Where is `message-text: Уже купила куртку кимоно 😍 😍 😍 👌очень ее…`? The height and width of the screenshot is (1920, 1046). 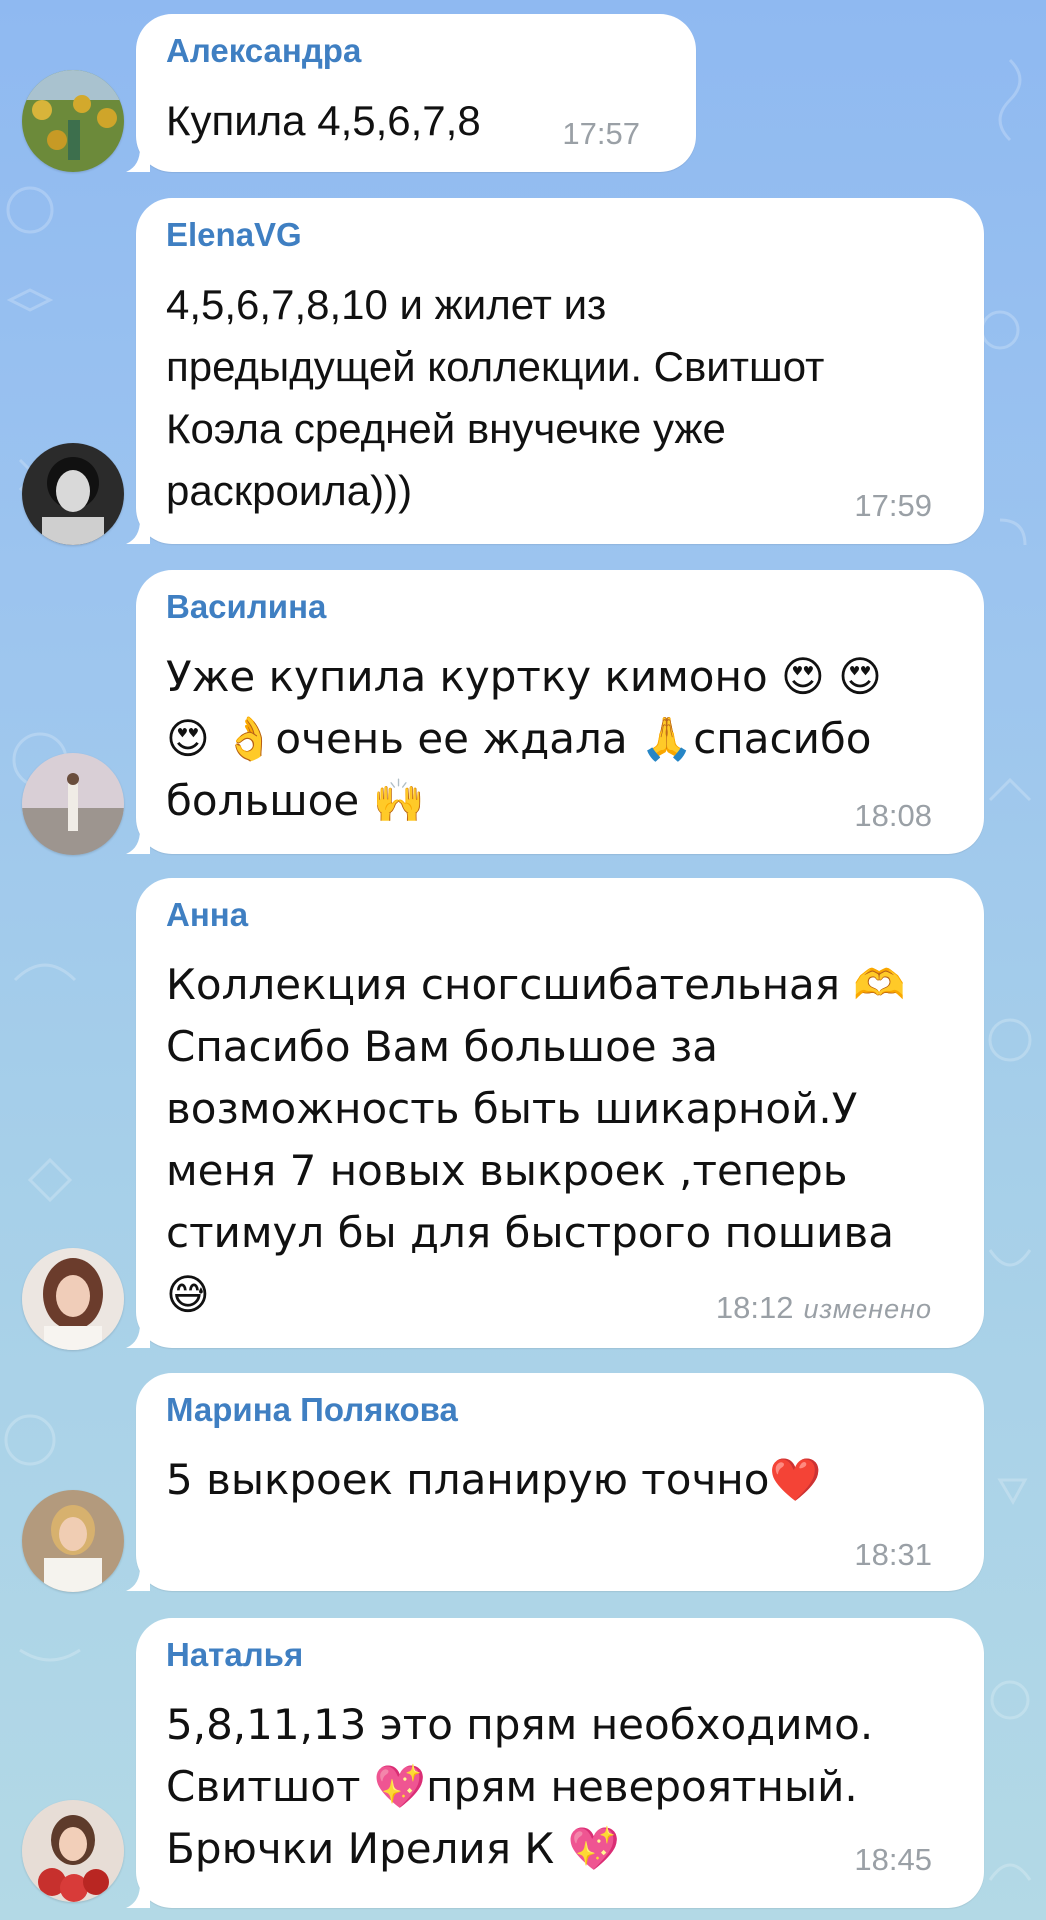 message-text: Уже купила куртку кимоно 😍 😍 😍 👌очень ее… is located at coordinates (524, 738).